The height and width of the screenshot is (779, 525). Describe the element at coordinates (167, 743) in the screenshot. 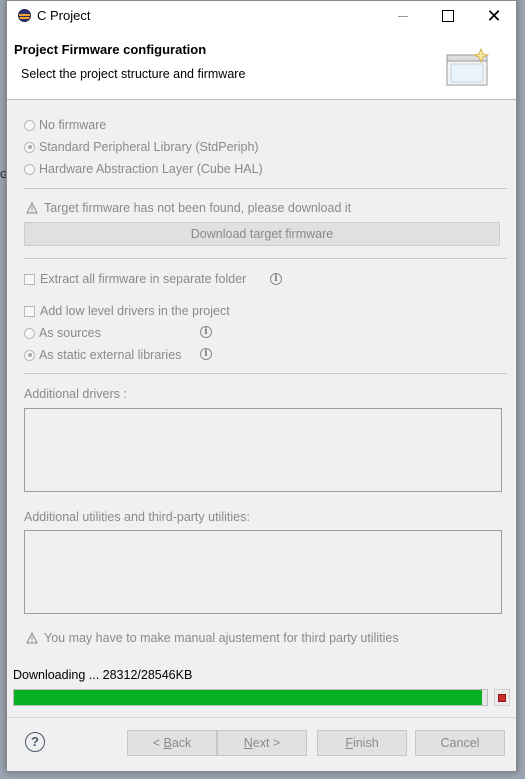

I see `button-mnemonic: B` at that location.